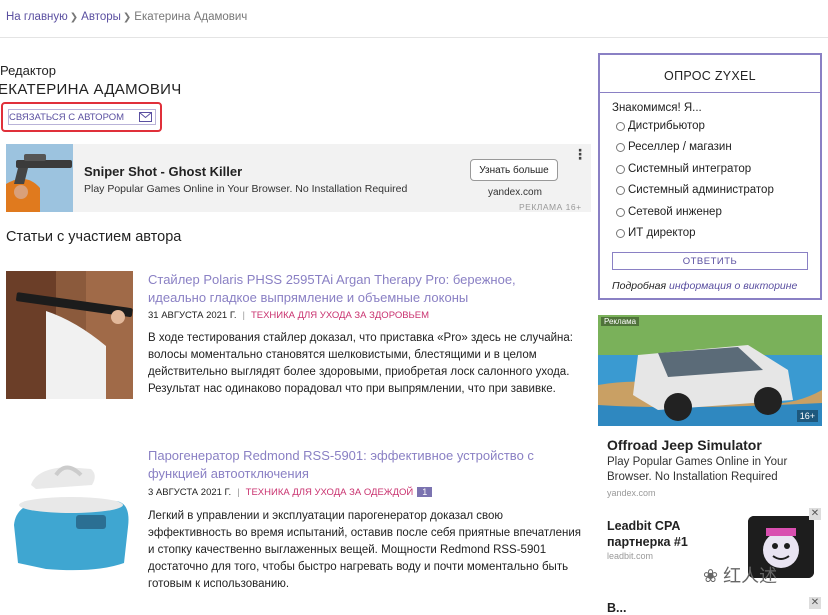 The height and width of the screenshot is (615, 828). What do you see at coordinates (330, 492) in the screenshot?
I see `article-category-link: ТЕХНИКА ДЛЯ УХОДА ЗА ОДЕЖДОЙ` at bounding box center [330, 492].